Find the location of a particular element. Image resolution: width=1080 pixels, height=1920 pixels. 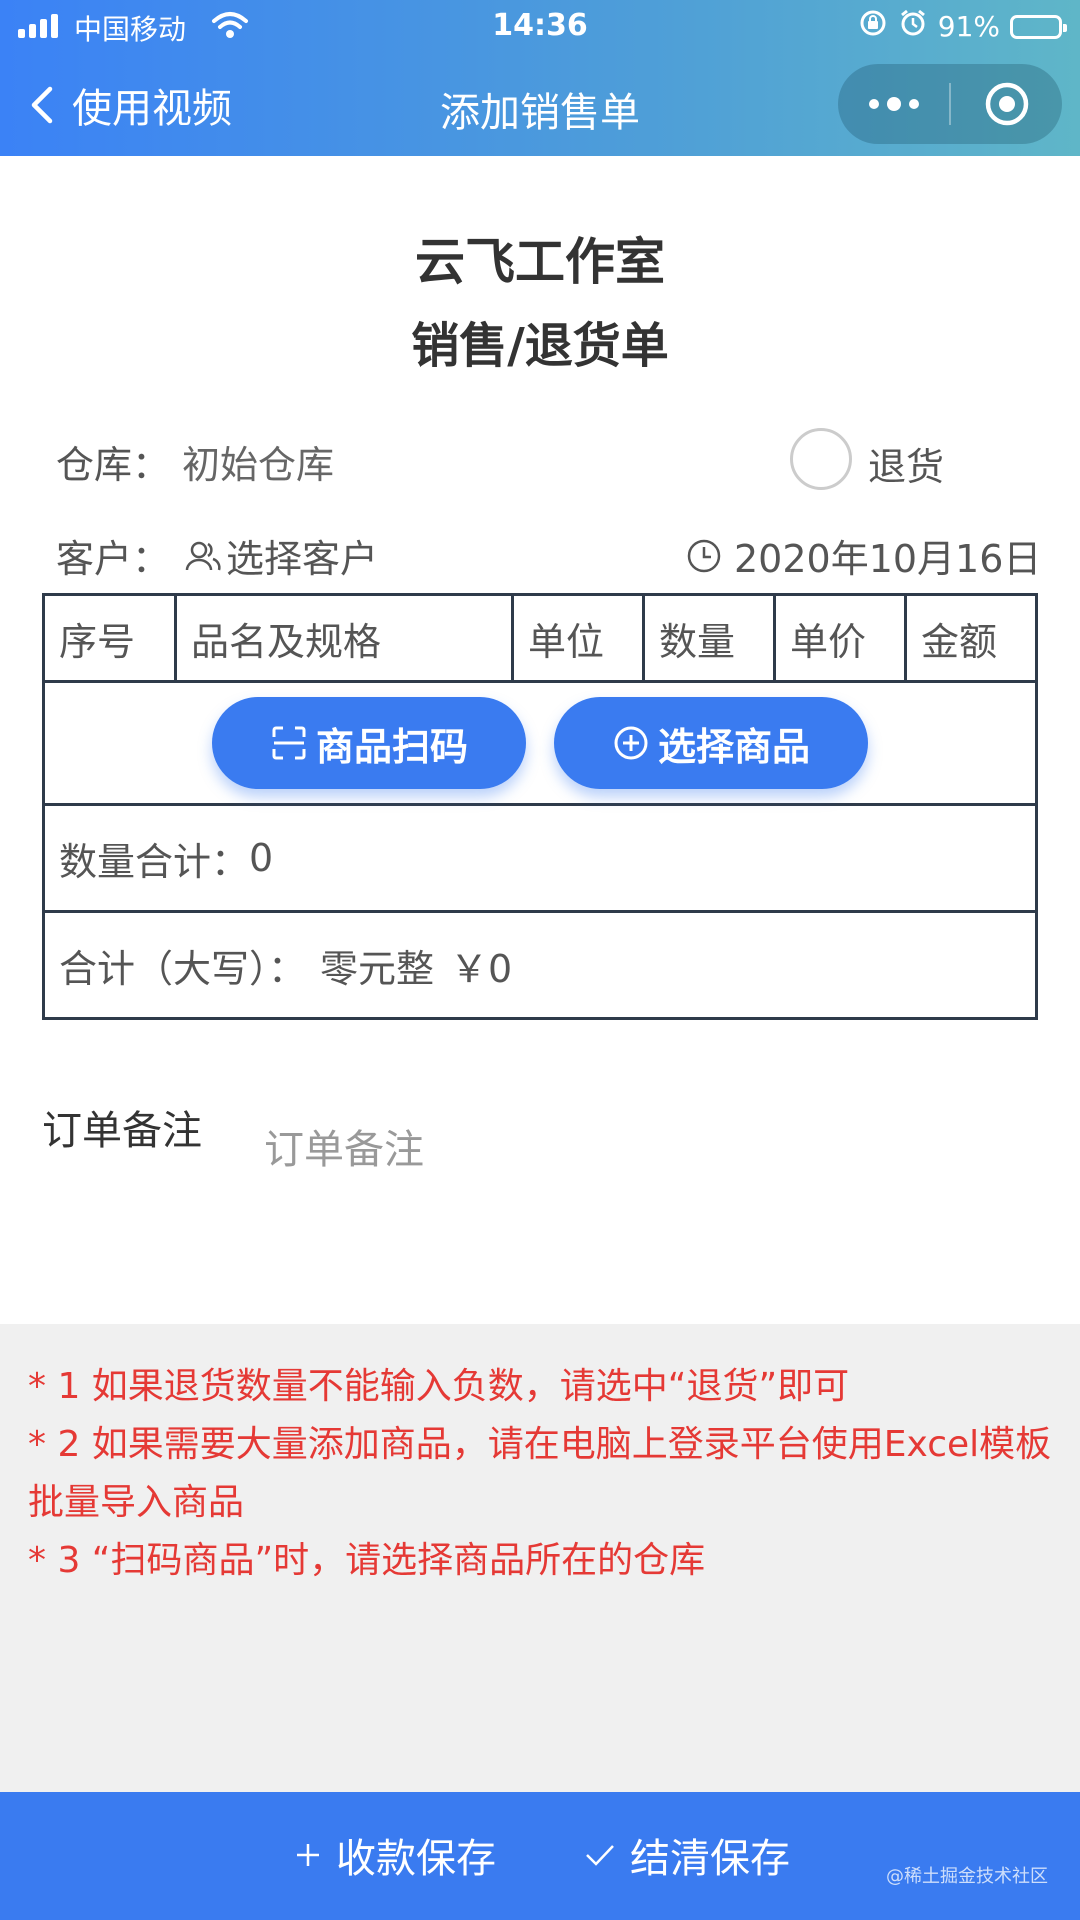

more-button is located at coordinates (893, 104).